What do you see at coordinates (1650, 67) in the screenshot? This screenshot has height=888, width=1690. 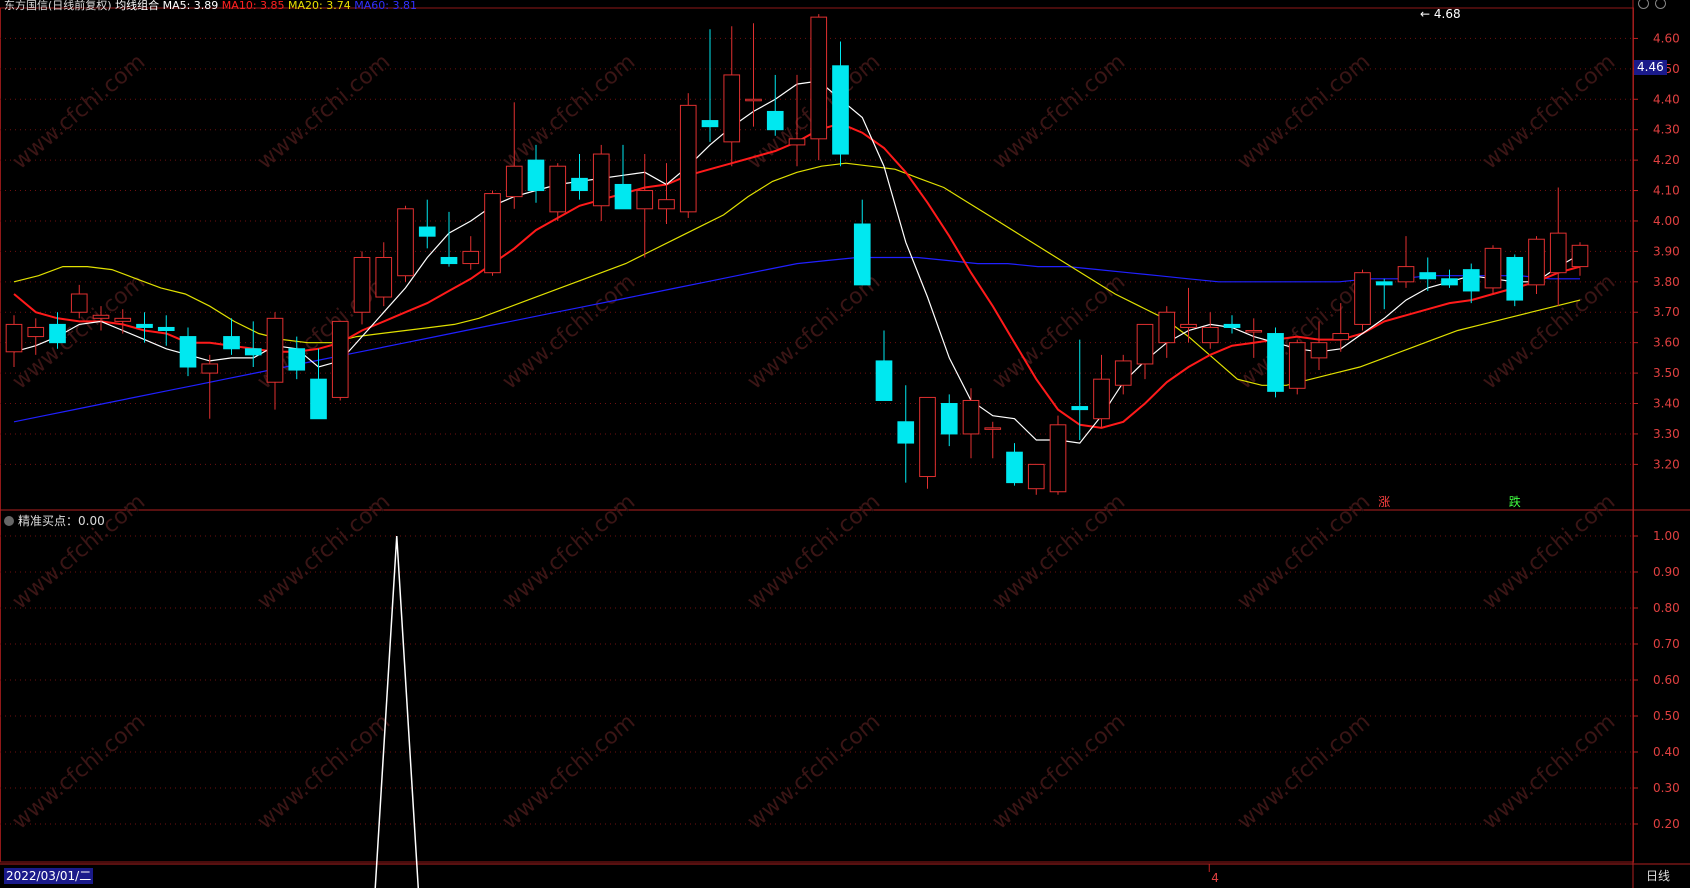 I see `current-price-tag: 4.46` at bounding box center [1650, 67].